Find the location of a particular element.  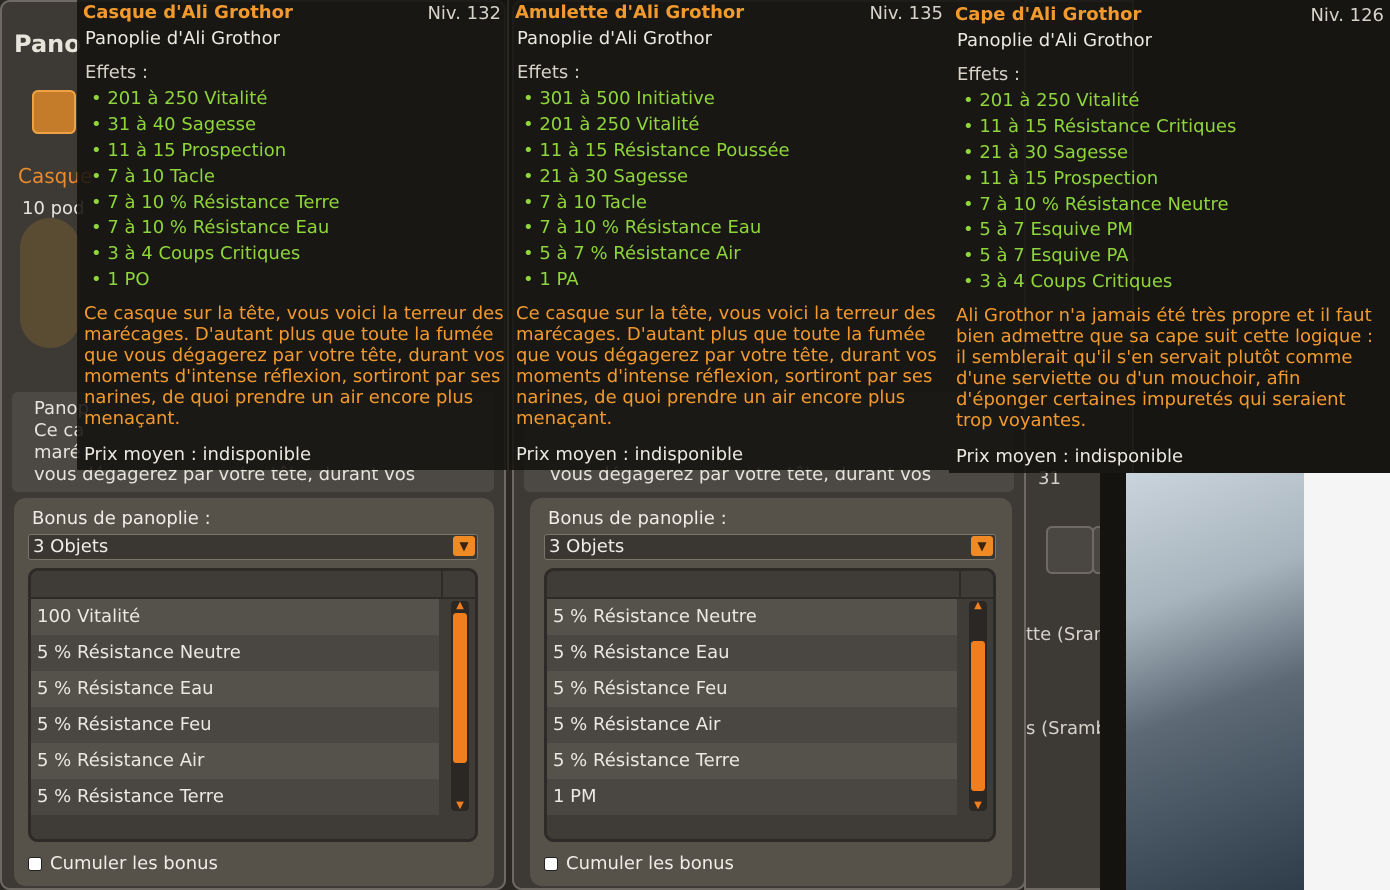

list-snippet: tte (Sran is located at coordinates (1066, 634).